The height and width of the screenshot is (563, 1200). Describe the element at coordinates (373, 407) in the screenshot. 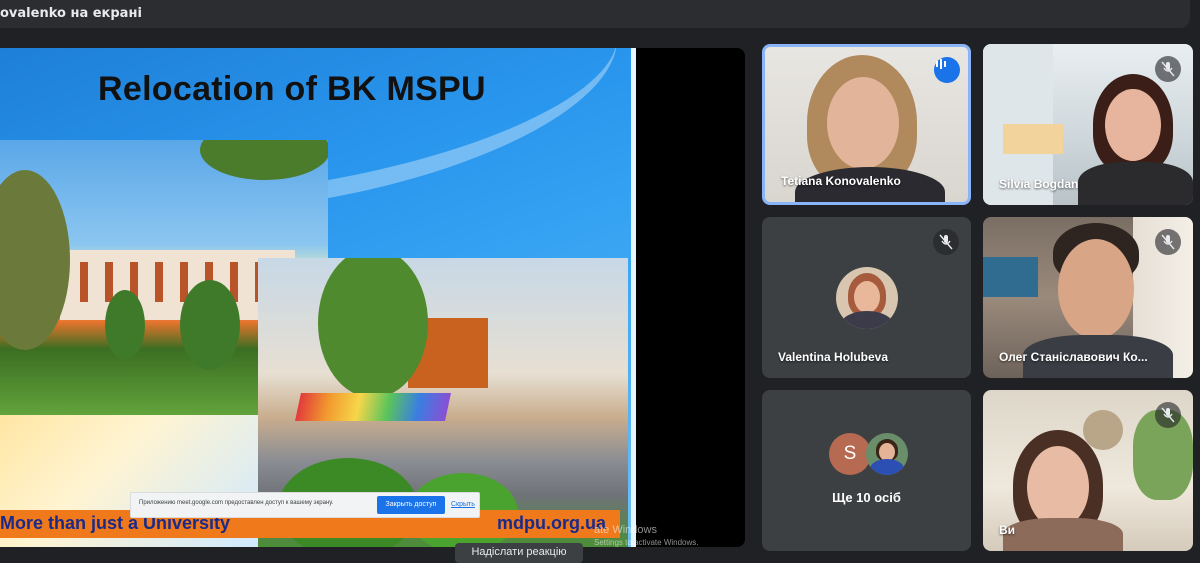

I see `rainbow-bench` at that location.